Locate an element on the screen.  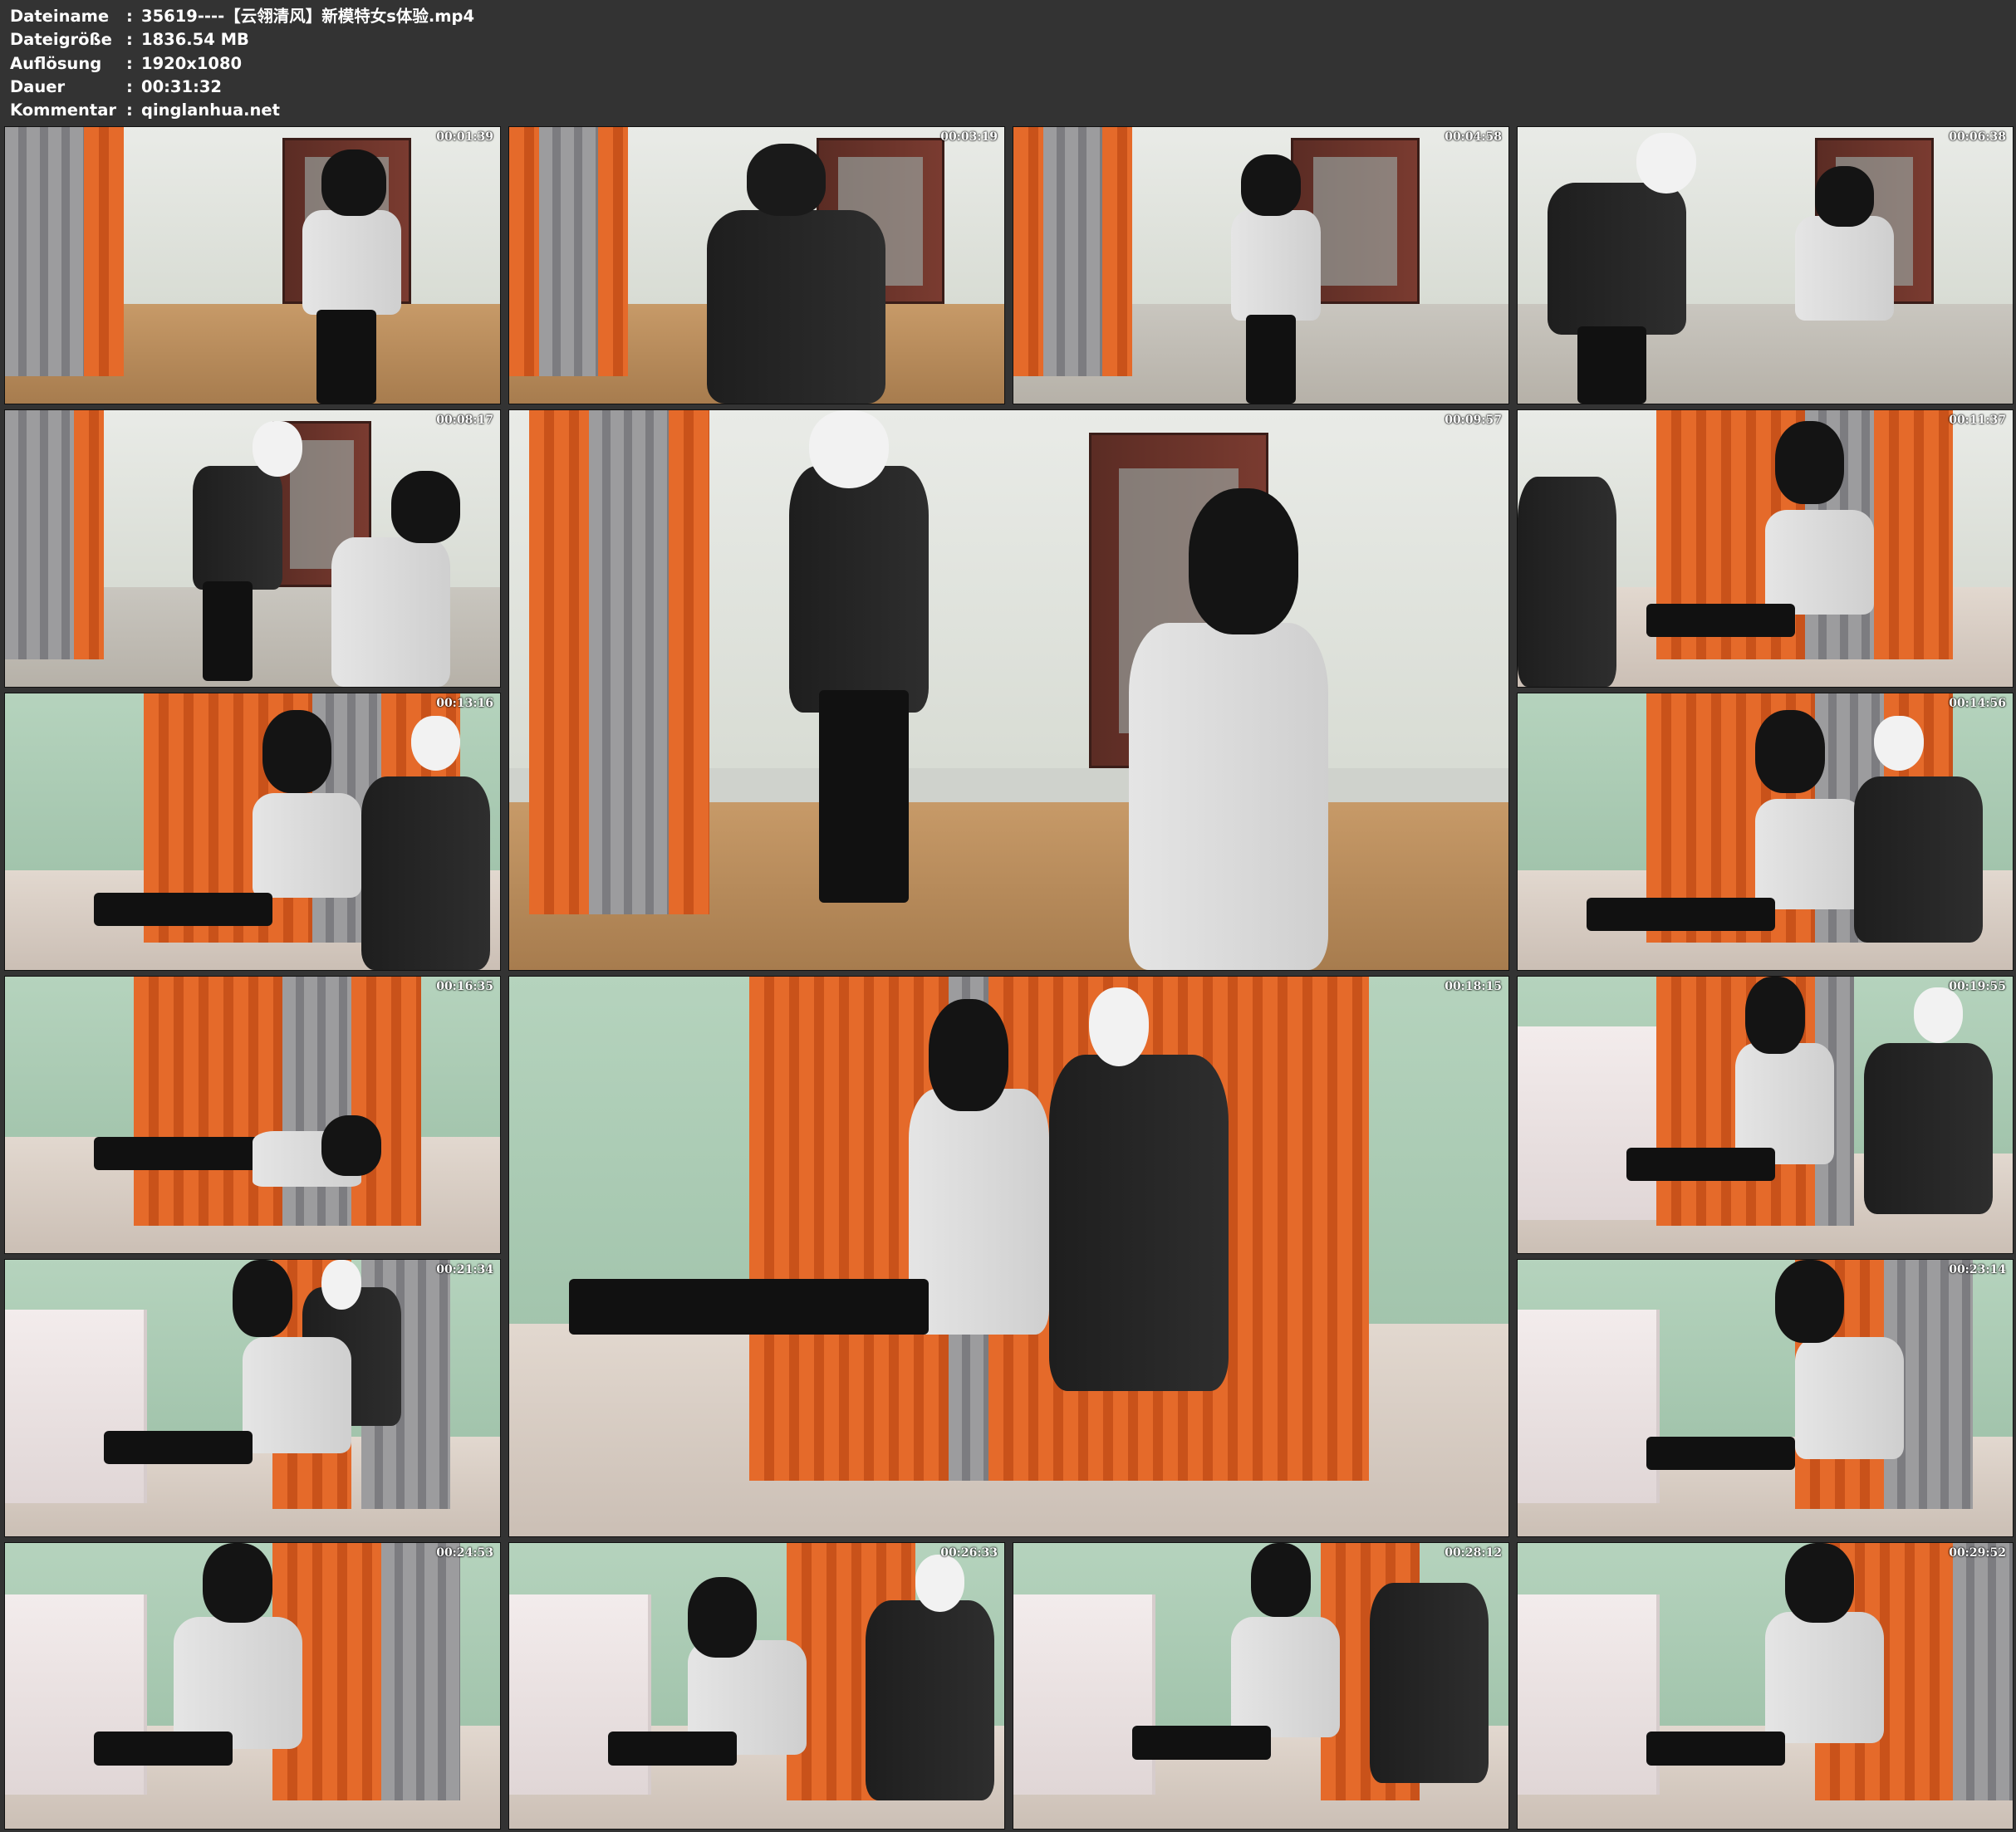
thumbnail: 00:01:39 is located at coordinates (252, 265).